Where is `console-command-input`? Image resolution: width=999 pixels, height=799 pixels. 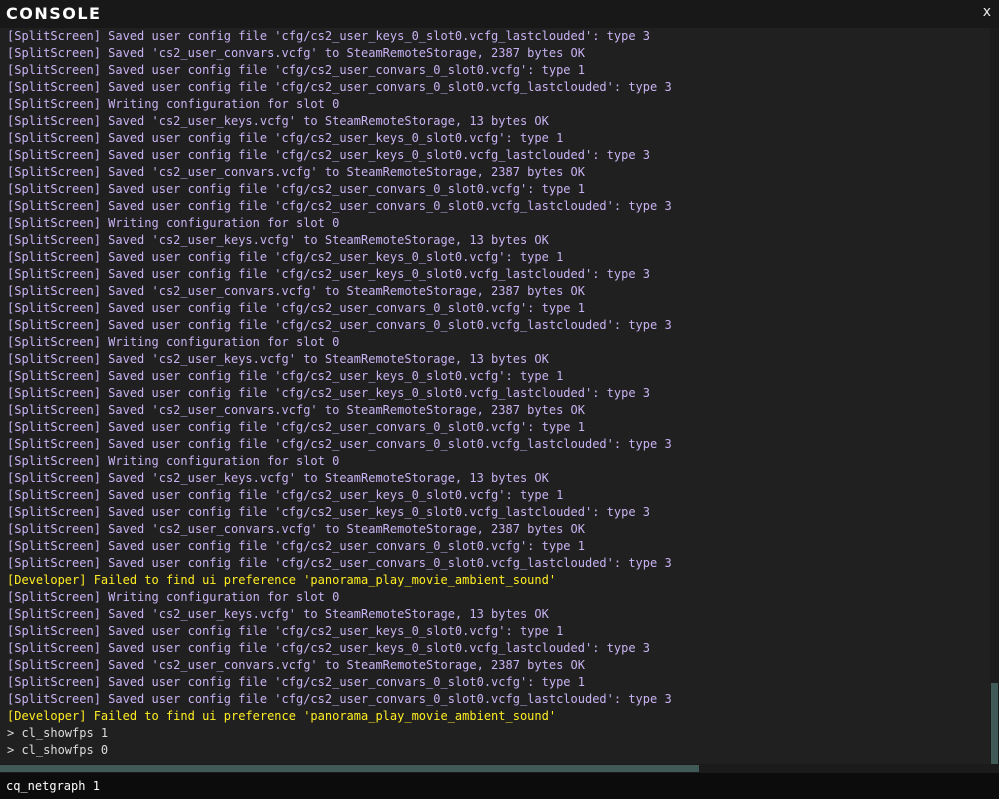
console-command-input is located at coordinates (499, 786).